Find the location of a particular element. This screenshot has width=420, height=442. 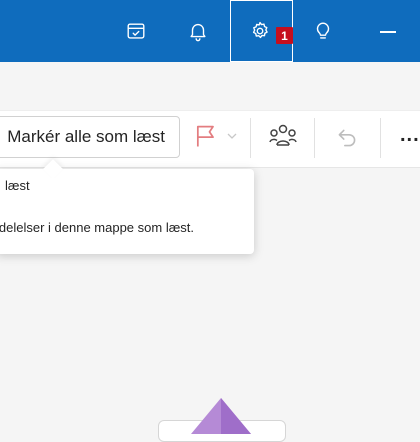

empty-state-illustration is located at coordinates (221, 416).